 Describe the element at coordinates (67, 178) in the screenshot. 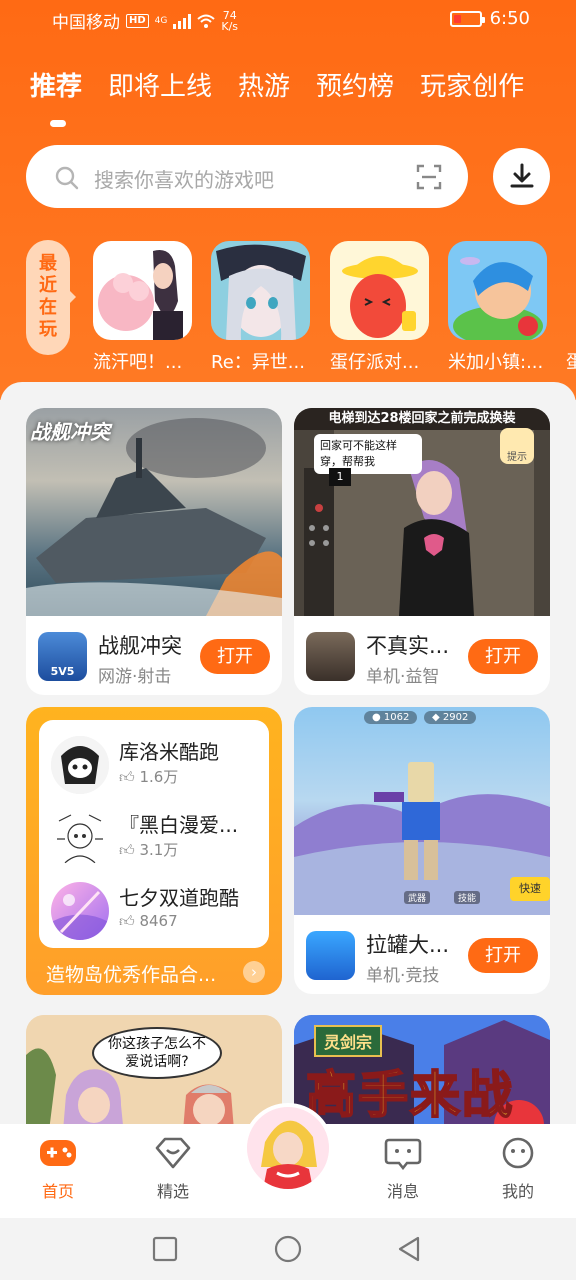

I see `search-icon` at that location.